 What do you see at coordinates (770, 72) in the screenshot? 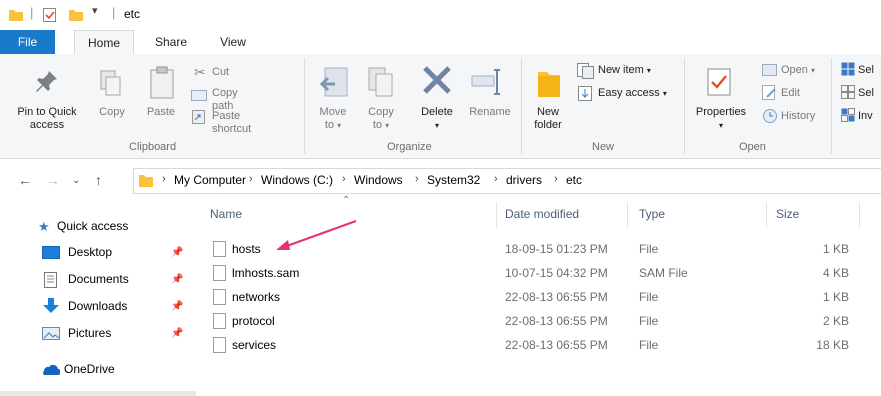
I see `open-icon` at bounding box center [770, 72].